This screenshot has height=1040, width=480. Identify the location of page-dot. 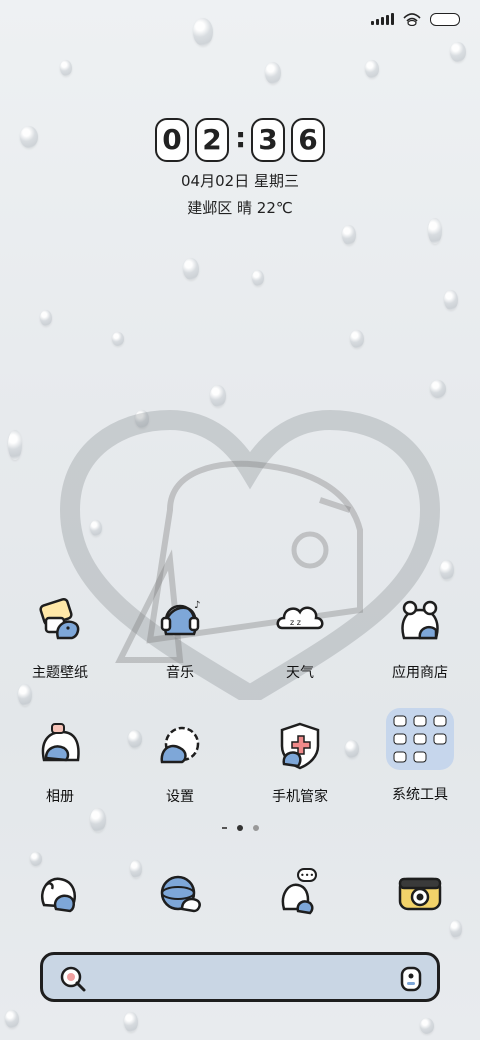
(255, 828).